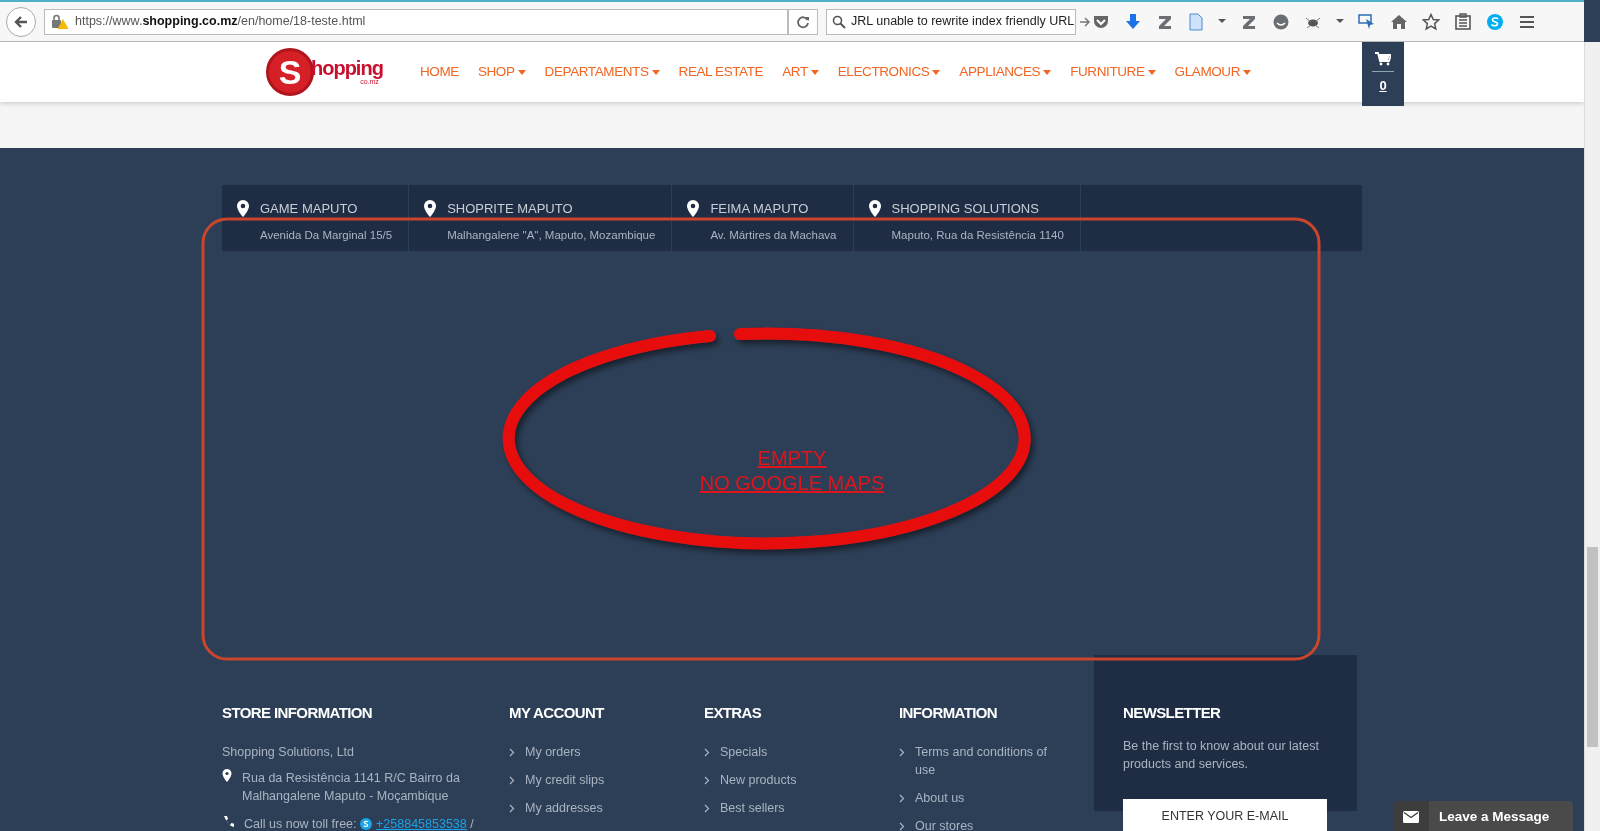  Describe the element at coordinates (963, 22) in the screenshot. I see `search-text: JRL unable to rewrite index friendly URL` at that location.